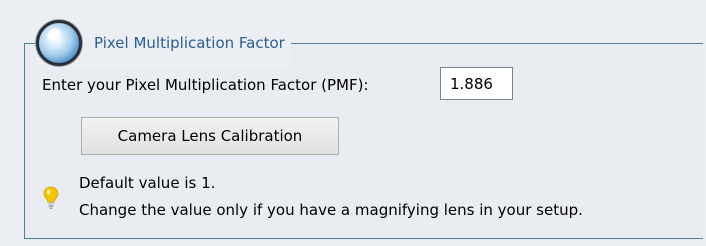 This screenshot has width=706, height=246. Describe the element at coordinates (147, 183) in the screenshot. I see `hint-default-text: Default value is 1.` at that location.